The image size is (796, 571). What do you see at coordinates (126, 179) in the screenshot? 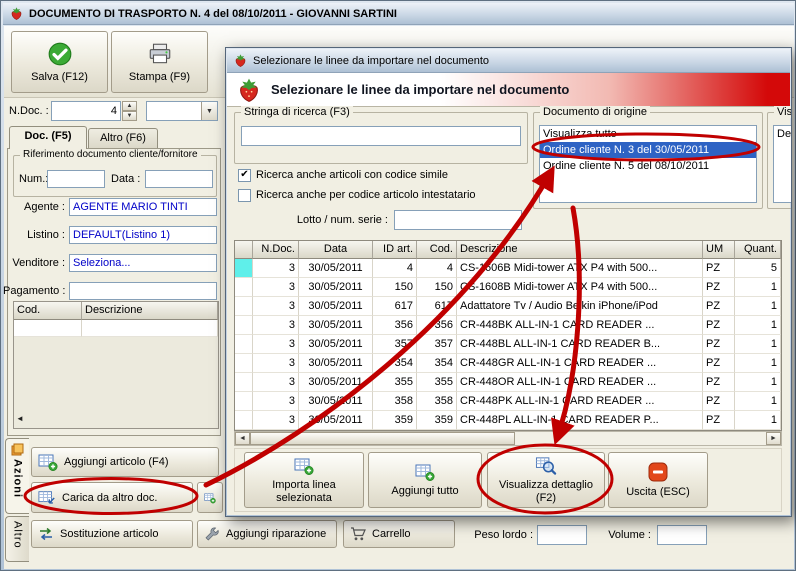
I see `data-label: Data :` at bounding box center [126, 179].